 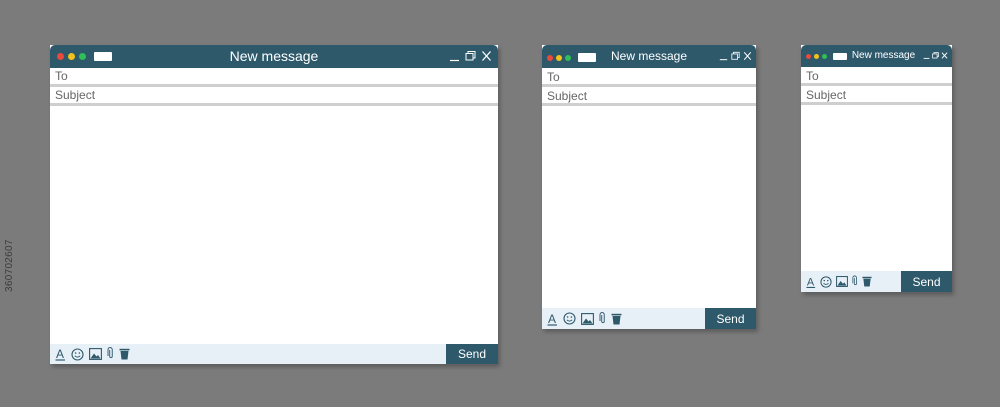 I want to click on window-title: New message, so click(x=274, y=56).